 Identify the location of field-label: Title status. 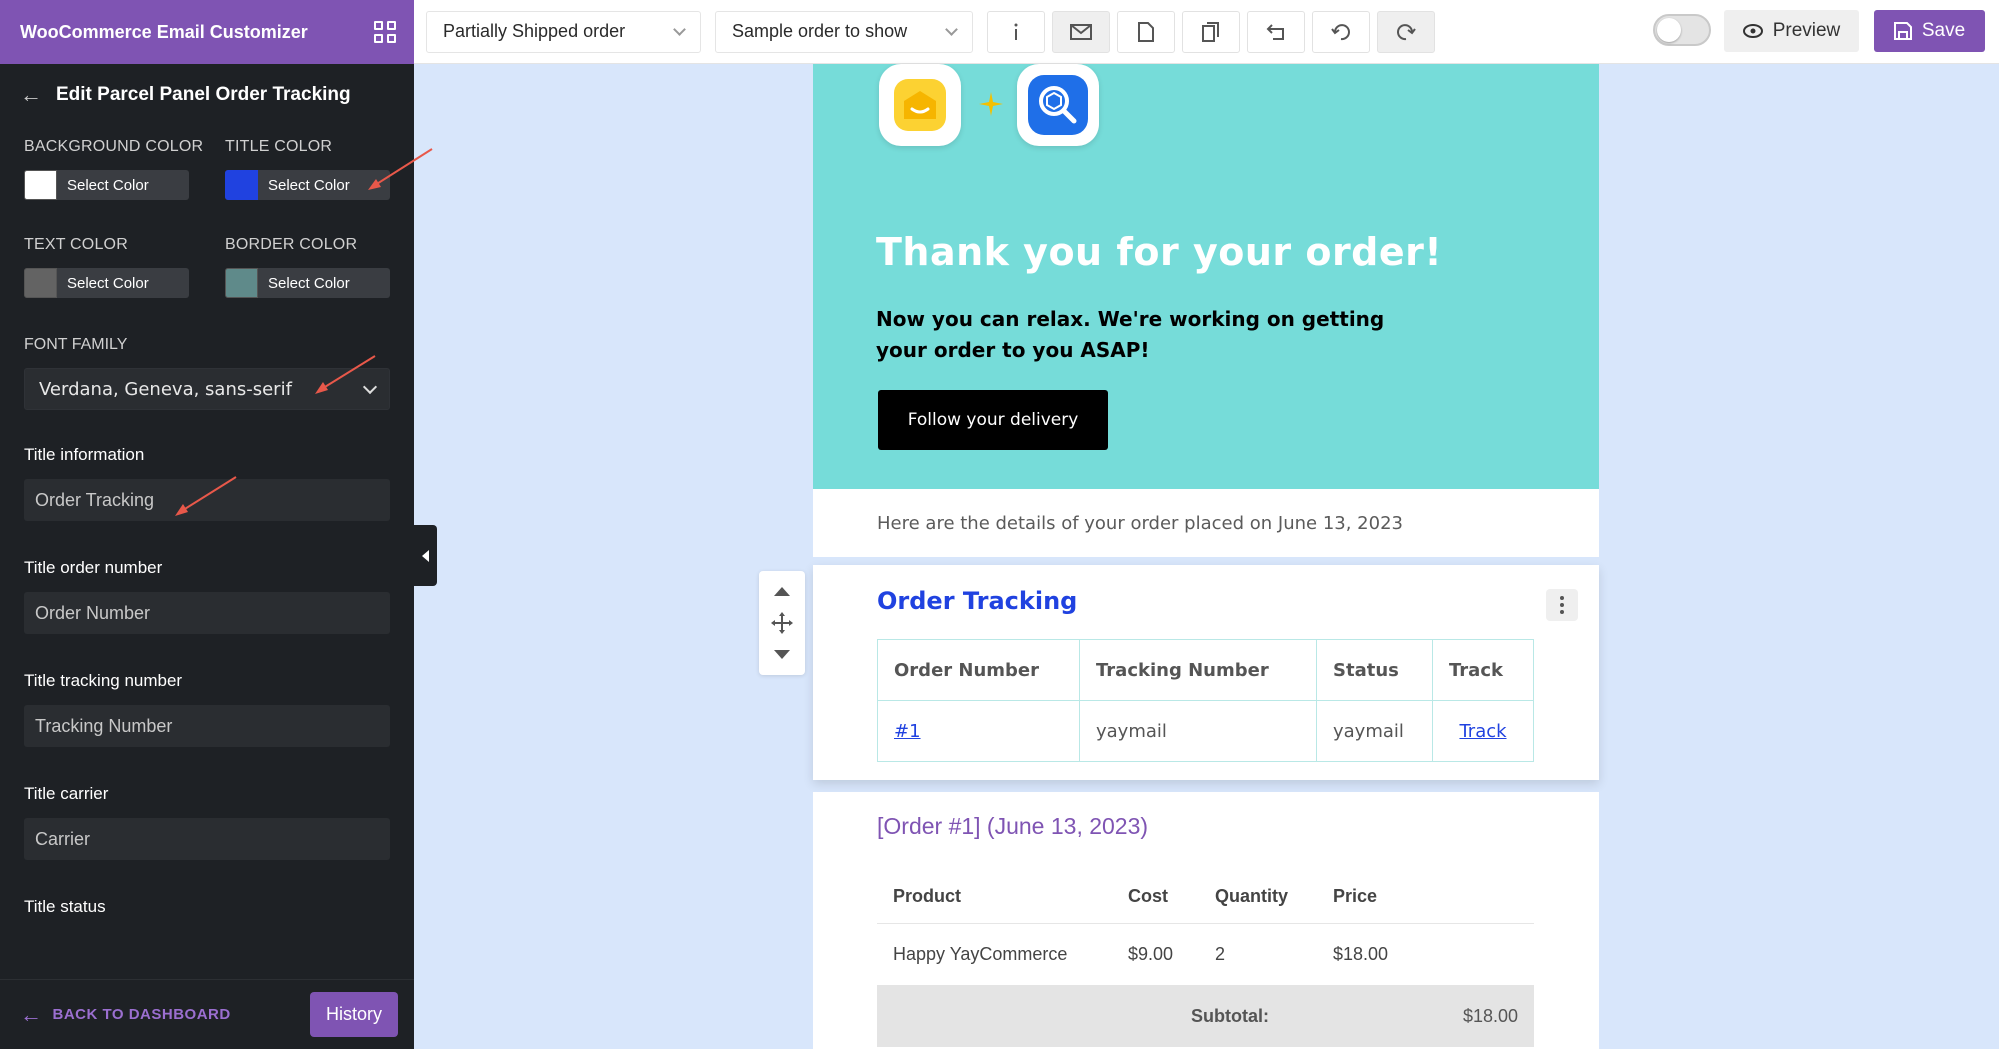
(65, 906).